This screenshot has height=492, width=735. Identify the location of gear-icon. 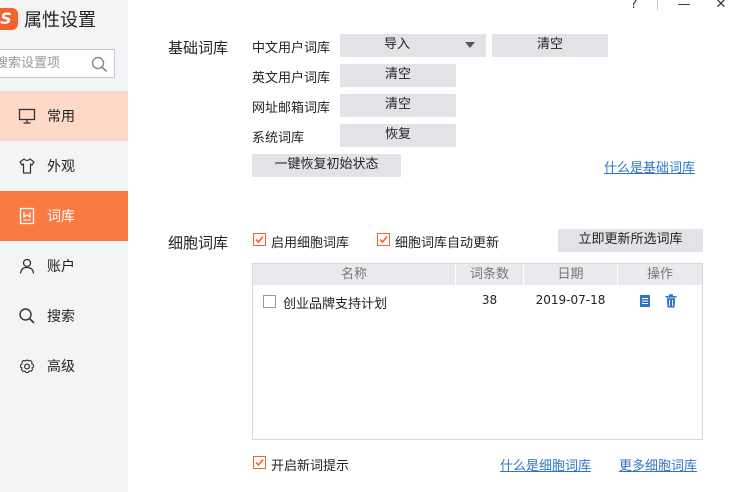
(27, 366).